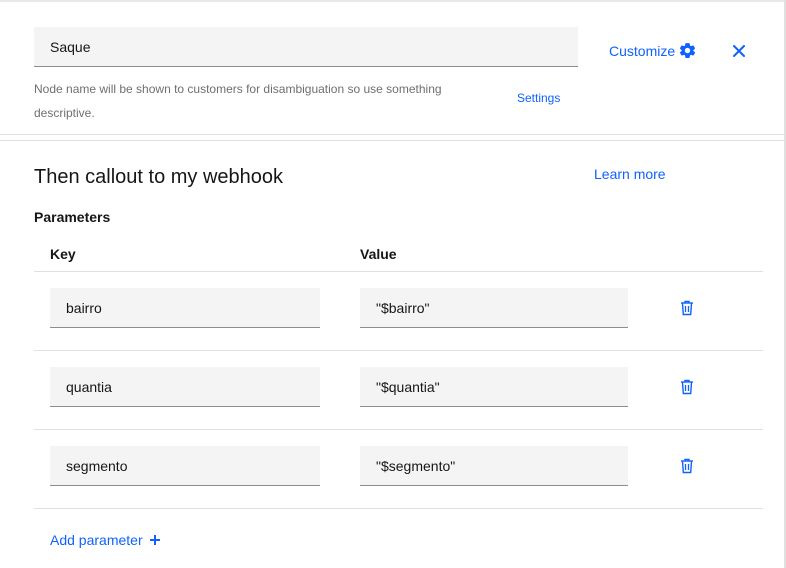 The image size is (786, 568). What do you see at coordinates (739, 51) in the screenshot?
I see `close-icon` at bounding box center [739, 51].